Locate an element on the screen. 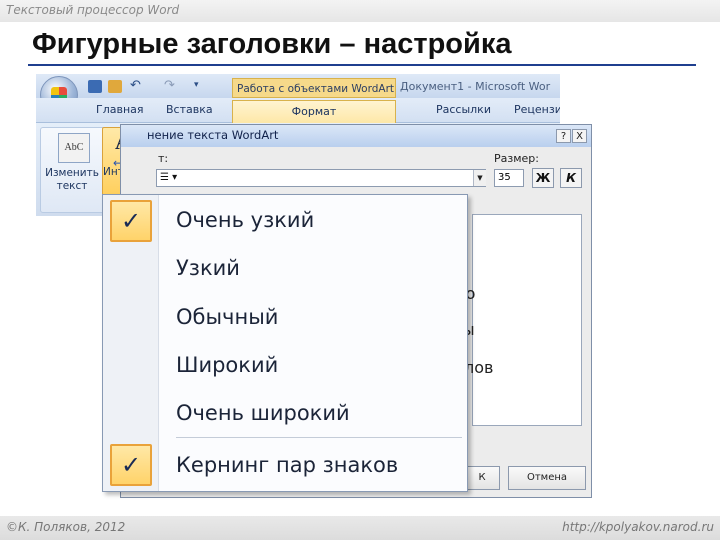 This screenshot has width=720, height=540. qat-dropdown-icon: ▾ is located at coordinates (196, 85).